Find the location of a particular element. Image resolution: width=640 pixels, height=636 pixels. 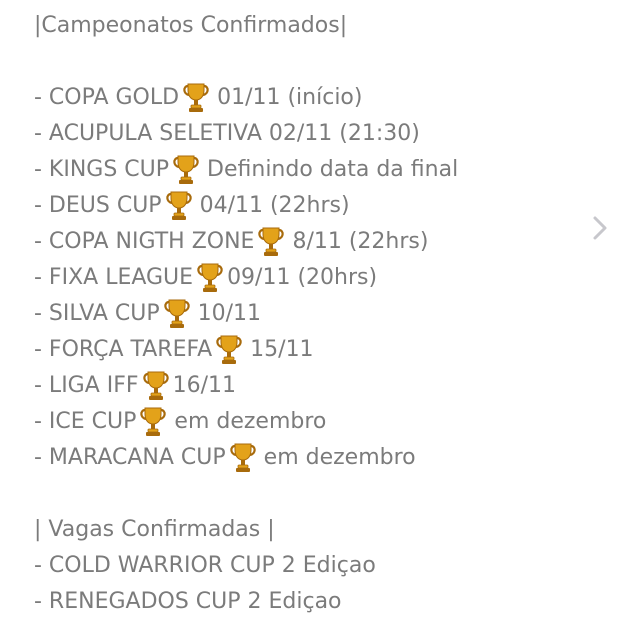

chevron-right-icon is located at coordinates (600, 228).